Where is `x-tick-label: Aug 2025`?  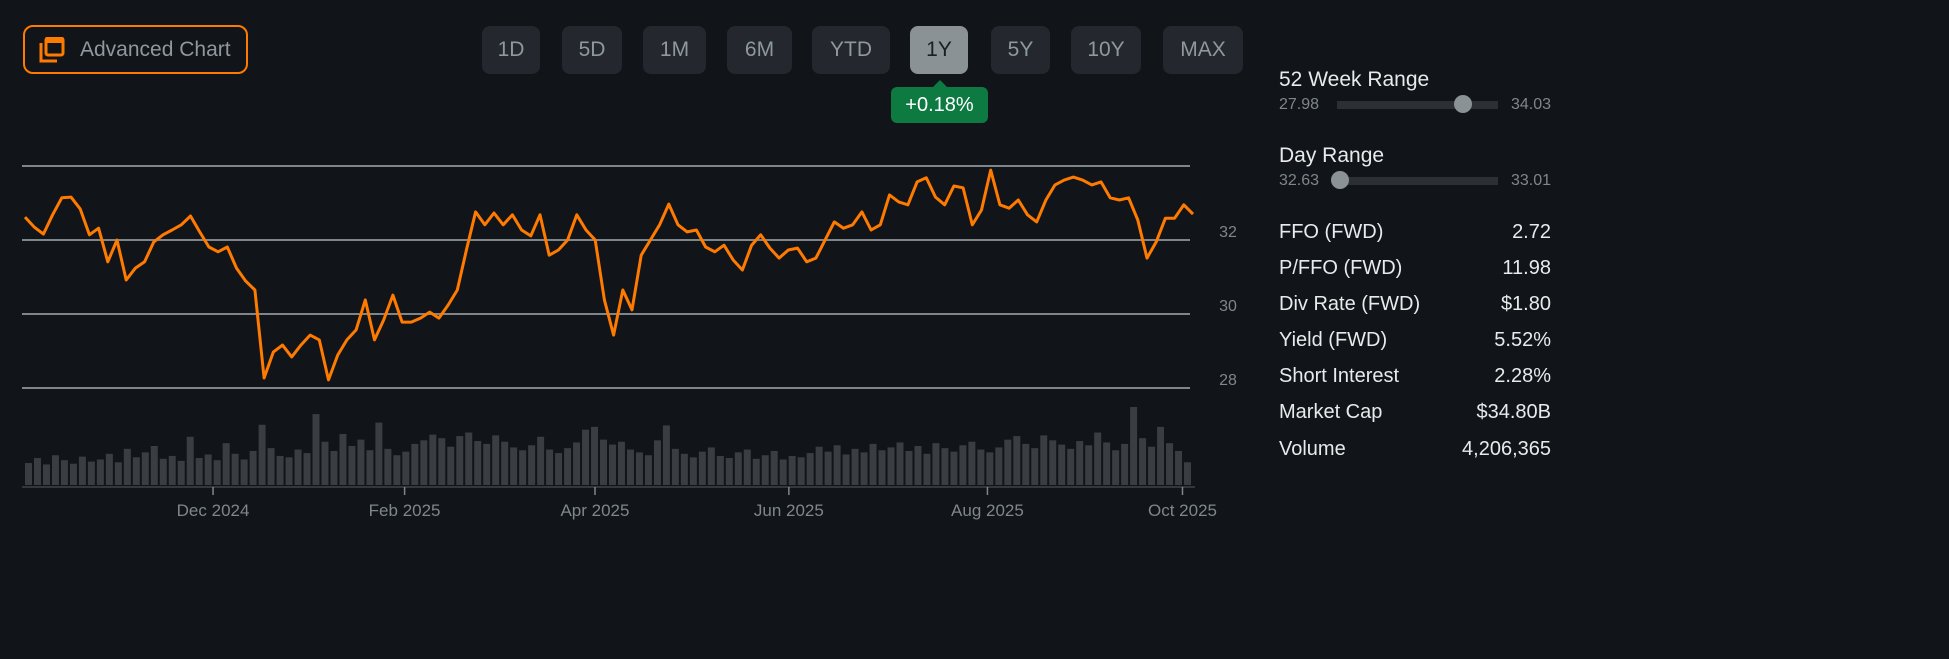
x-tick-label: Aug 2025 is located at coordinates (987, 510).